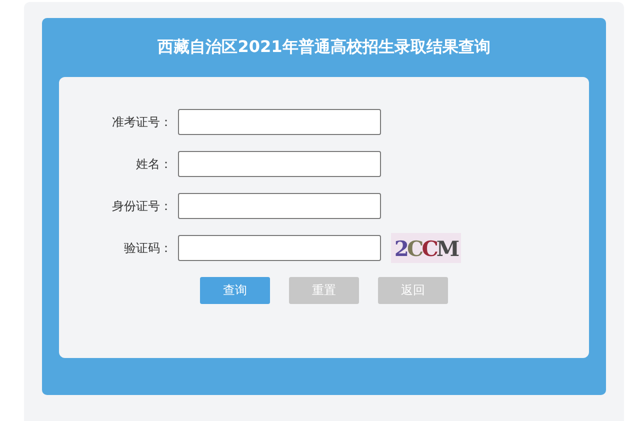  What do you see at coordinates (426, 248) in the screenshot?
I see `captcha-image: 2CCM` at bounding box center [426, 248].